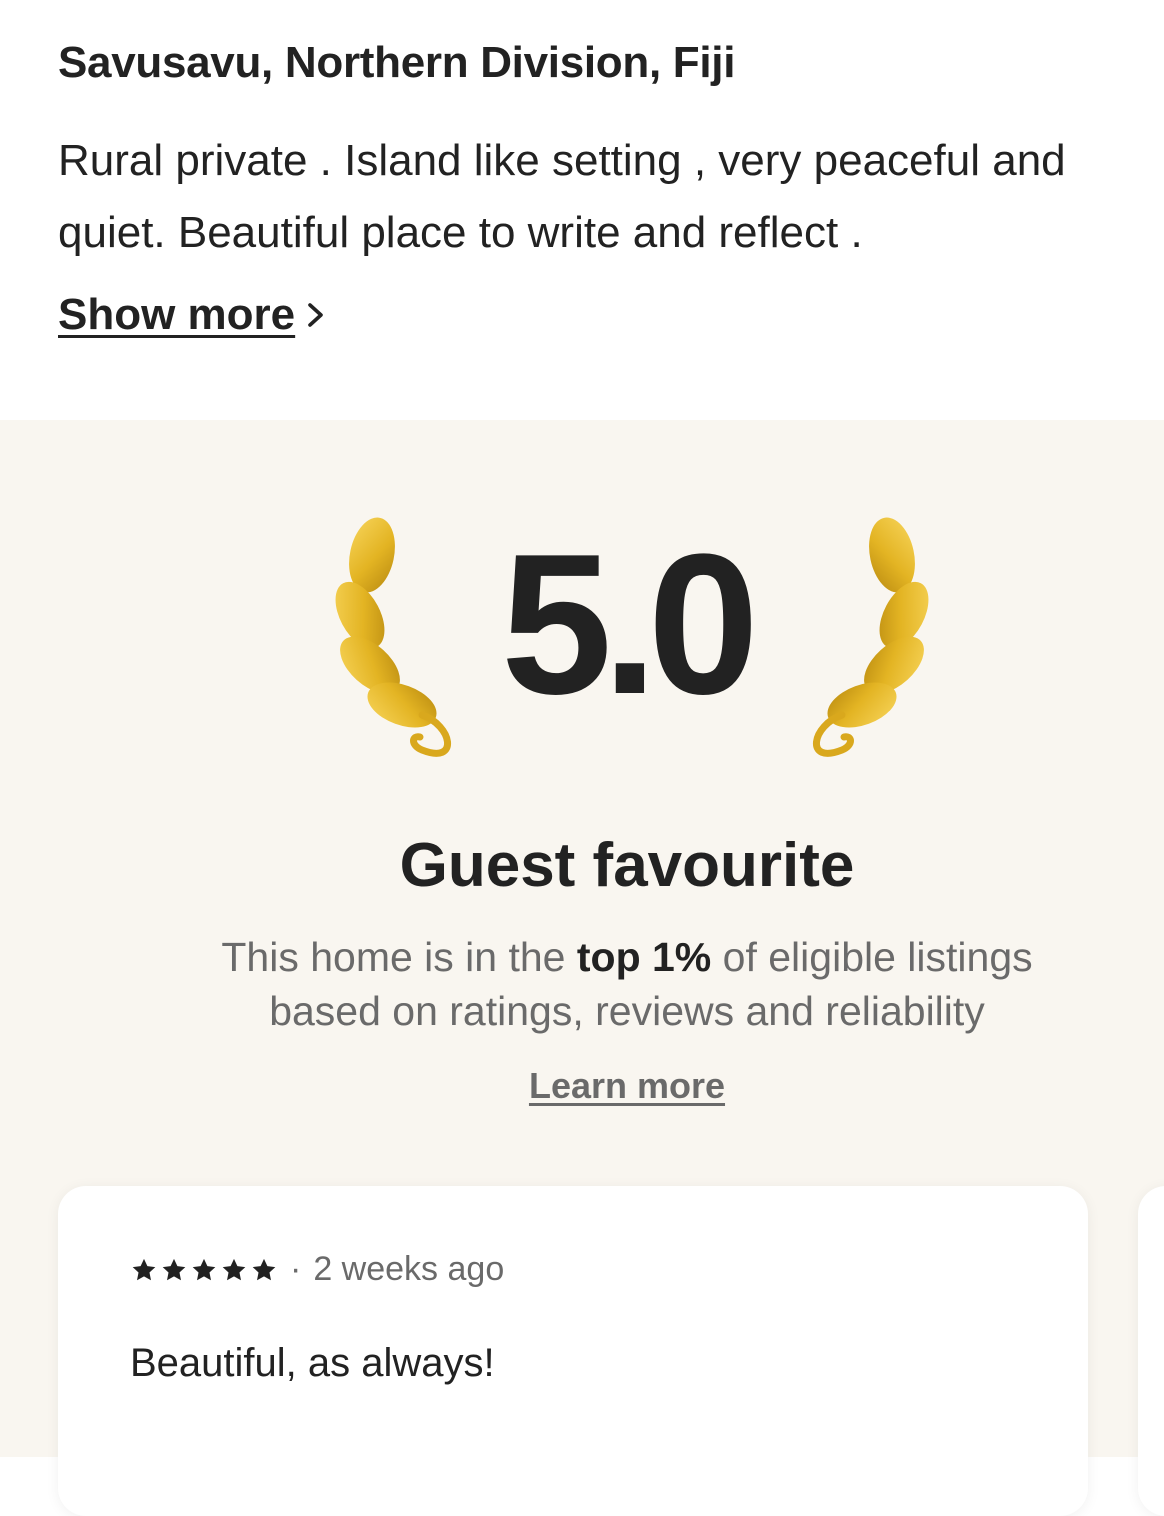 This screenshot has height=1516, width=1164. Describe the element at coordinates (397, 62) in the screenshot. I see `listing-location: Savusavu, Northern Division, Fiji` at that location.